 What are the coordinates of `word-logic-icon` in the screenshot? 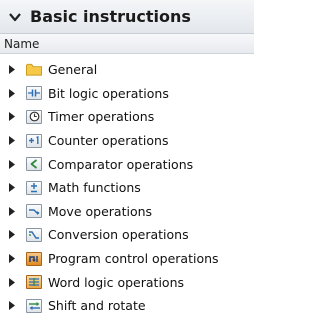 It's located at (34, 282).